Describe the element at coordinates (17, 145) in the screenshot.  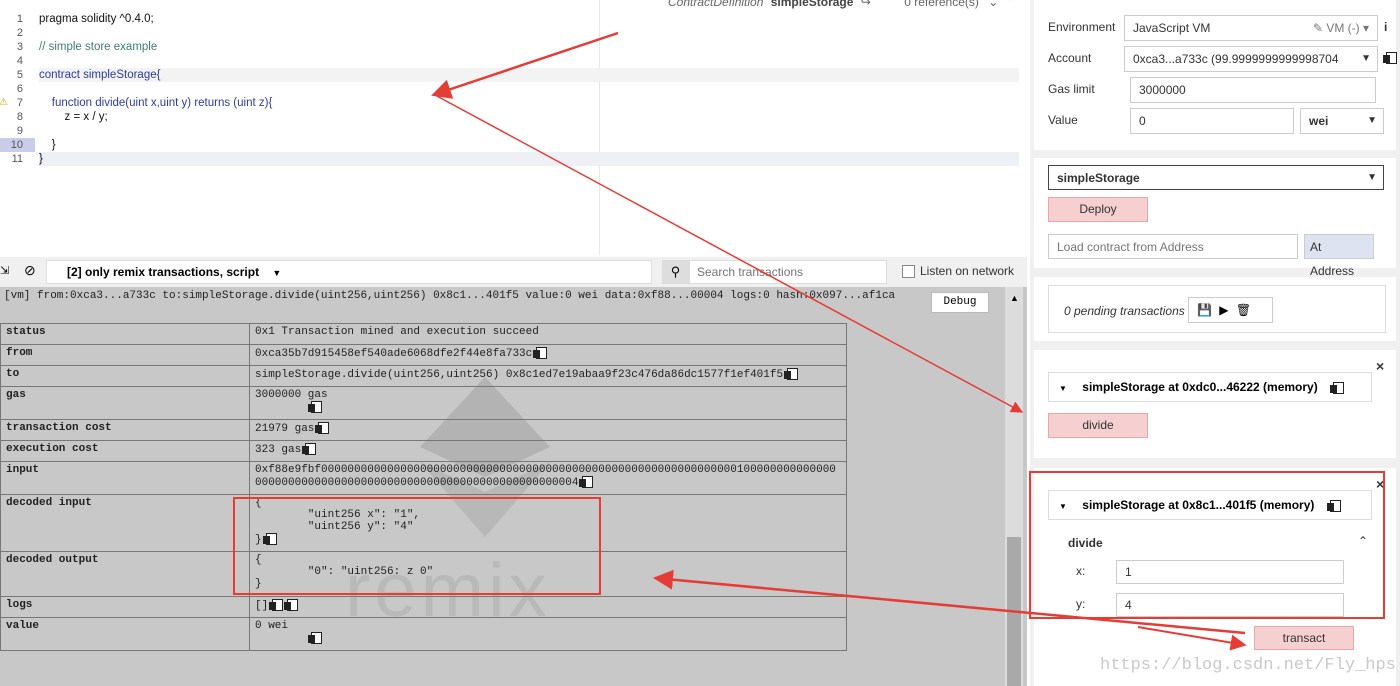
I see `line-number: 10` at that location.